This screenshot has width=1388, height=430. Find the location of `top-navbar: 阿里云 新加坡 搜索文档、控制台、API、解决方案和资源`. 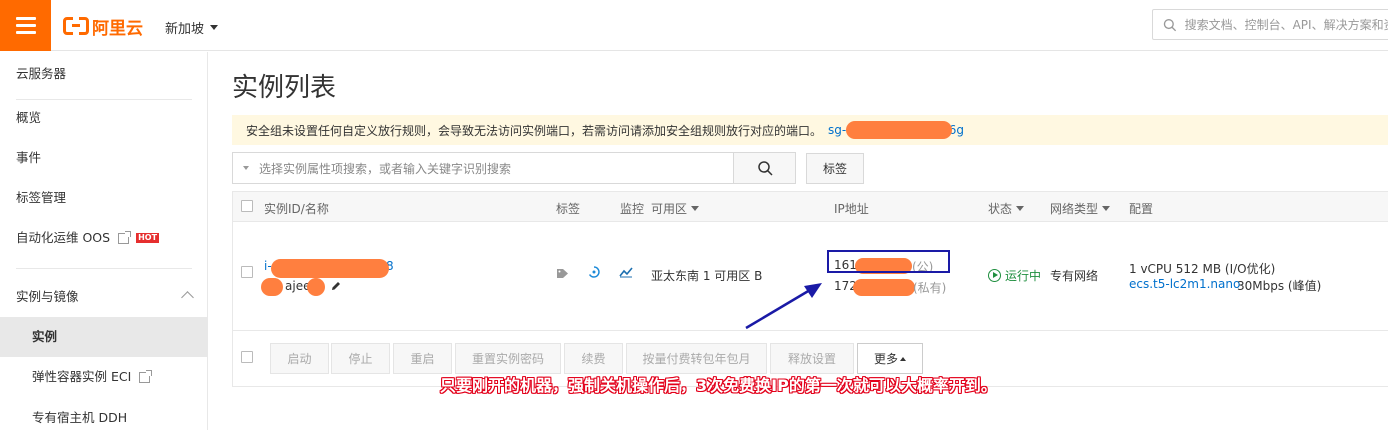

top-navbar: 阿里云 新加坡 搜索文档、控制台、API、解决方案和资源 is located at coordinates (694, 25).